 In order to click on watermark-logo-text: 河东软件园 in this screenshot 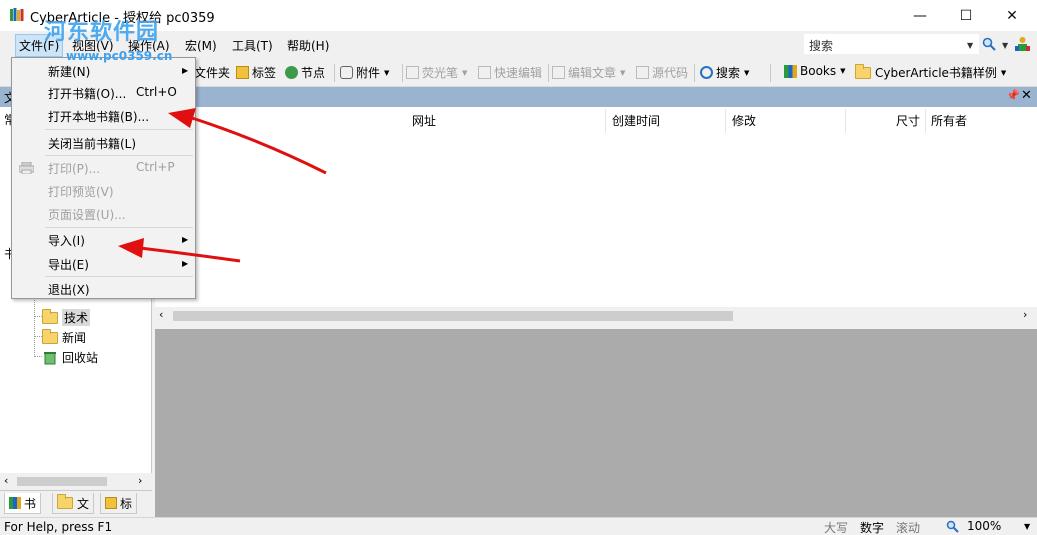, I will do `click(102, 32)`.